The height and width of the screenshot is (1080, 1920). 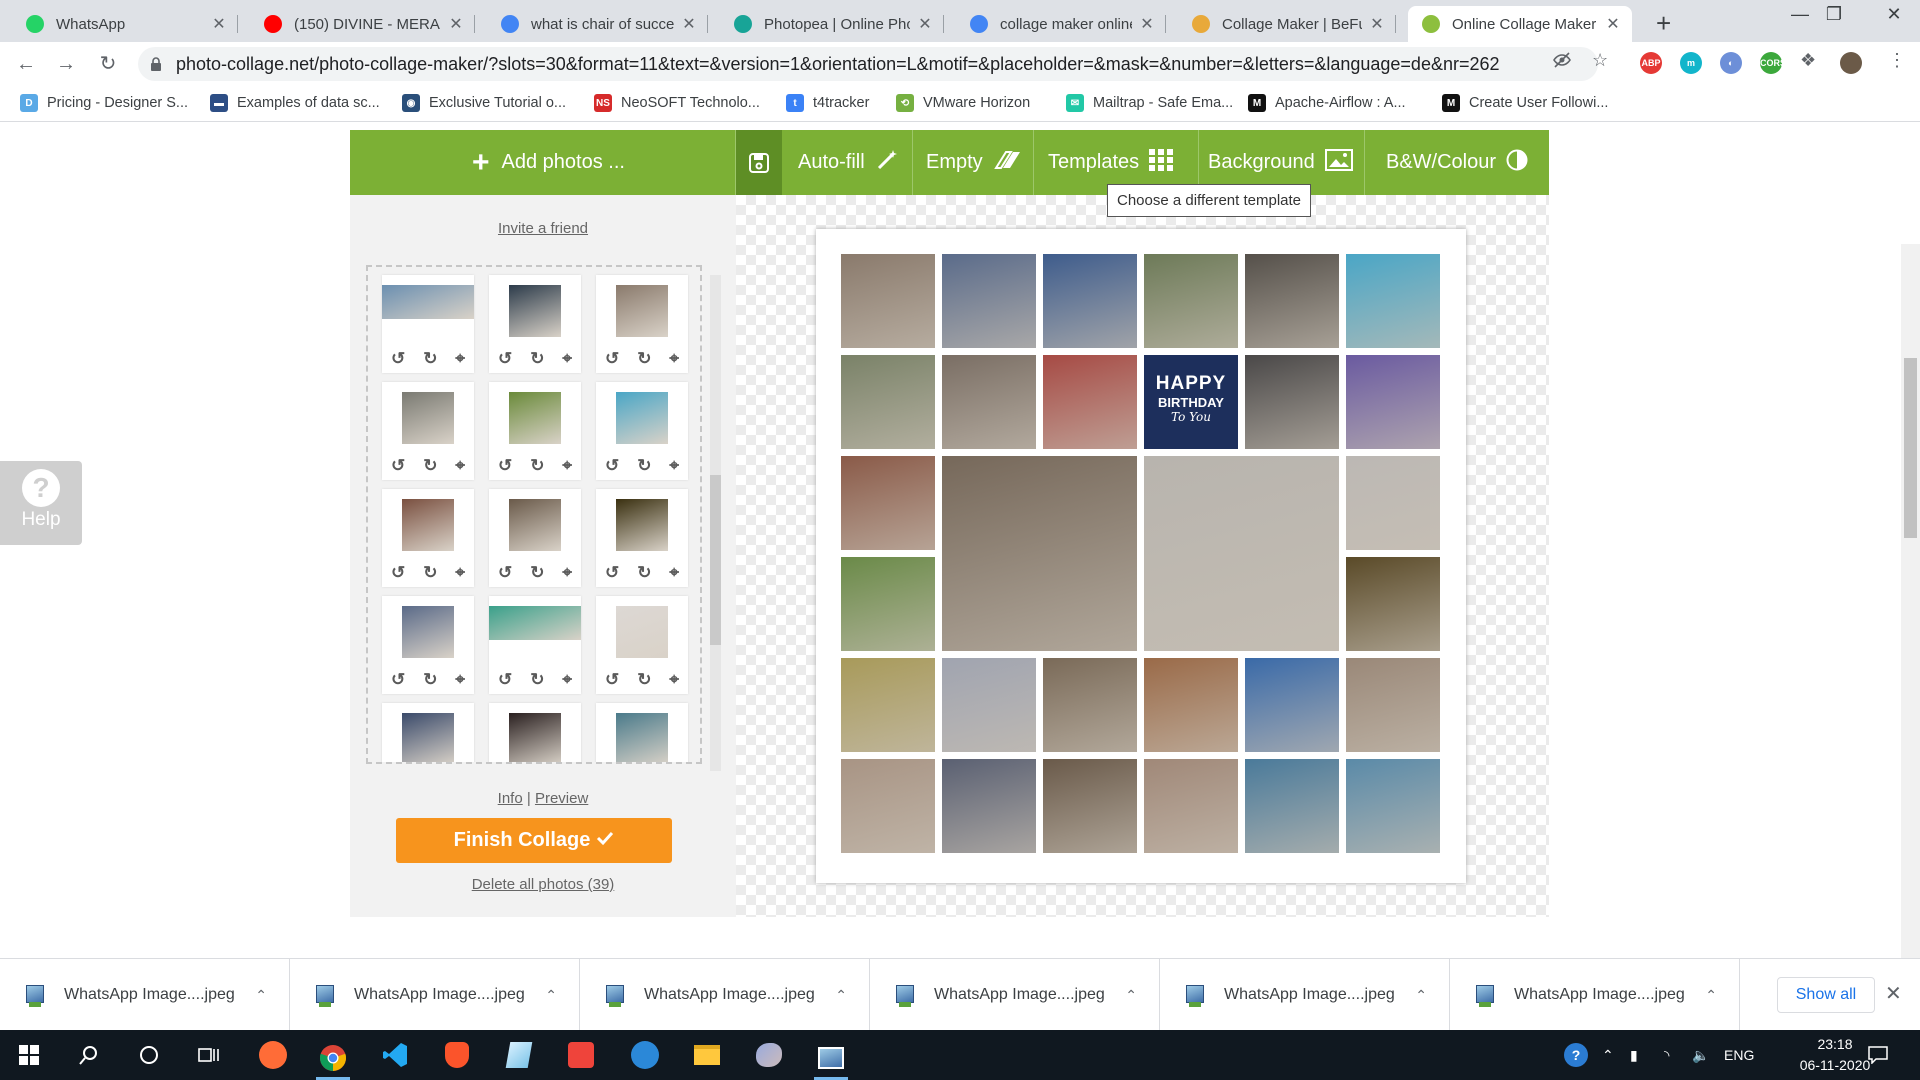 I want to click on help-tray-icon: ?, so click(x=1576, y=1055).